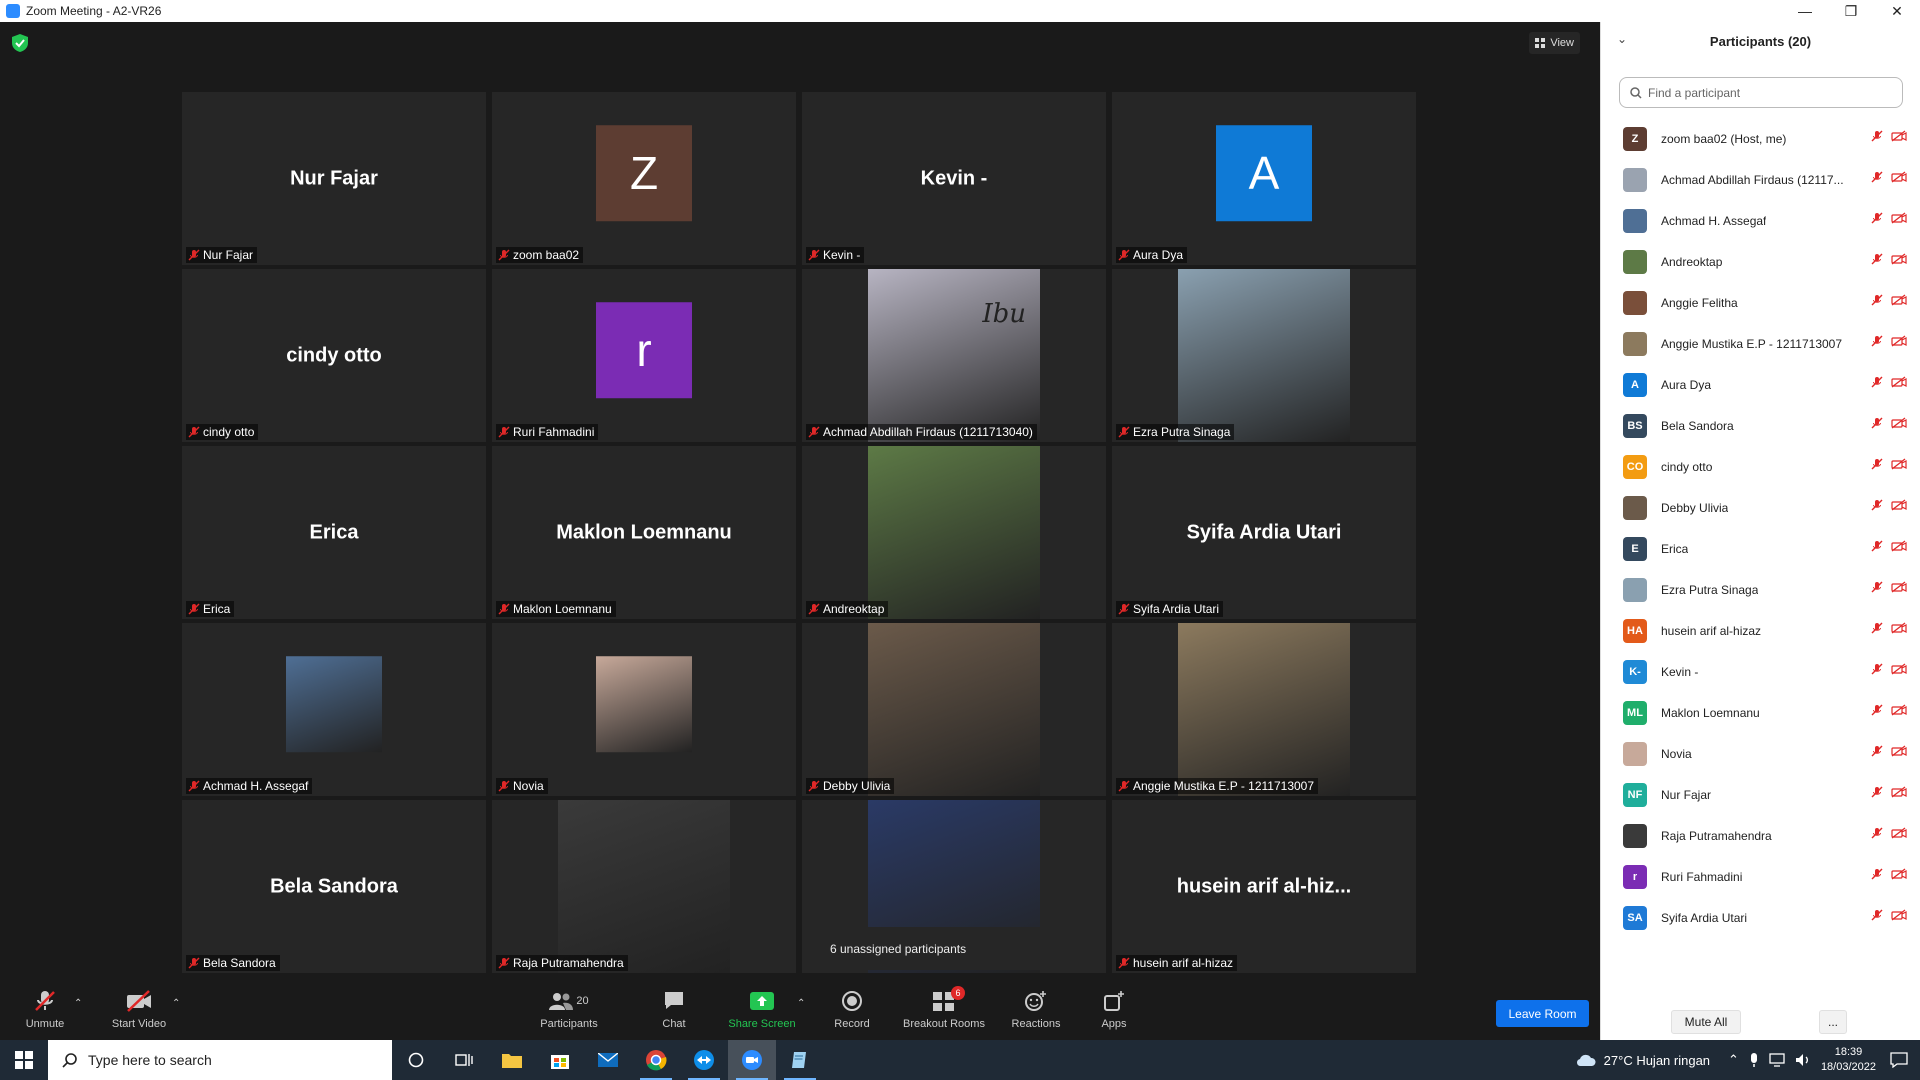 The height and width of the screenshot is (1080, 1920). I want to click on taskbar-file-explorer, so click(512, 1060).